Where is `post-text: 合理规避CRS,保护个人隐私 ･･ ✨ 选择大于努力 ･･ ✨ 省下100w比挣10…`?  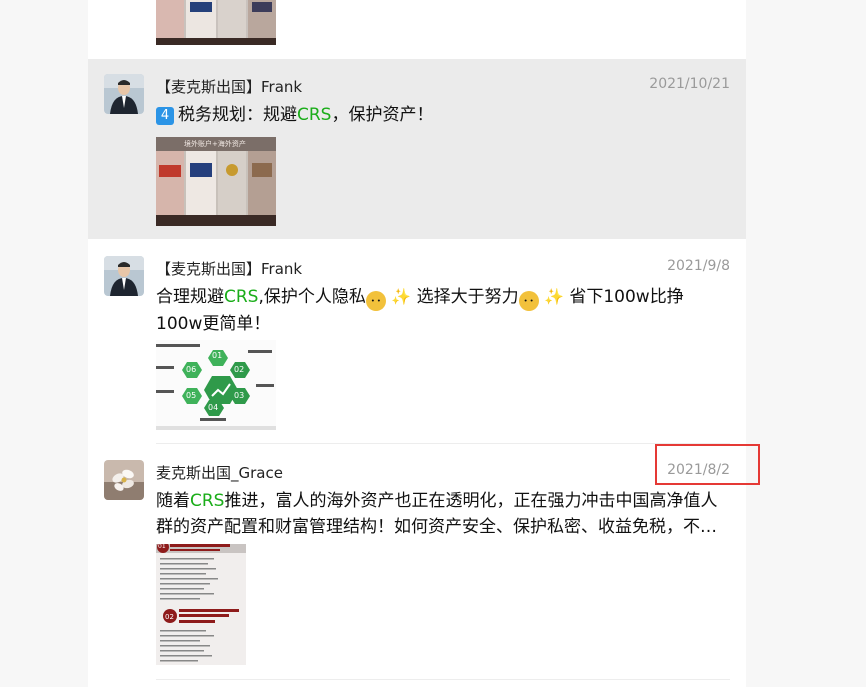
post-text: 合理规避CRS,保护个人隐私 ･･ ✨ 选择大于努力 ･･ ✨ 省下100w比挣10… is located at coordinates (443, 310).